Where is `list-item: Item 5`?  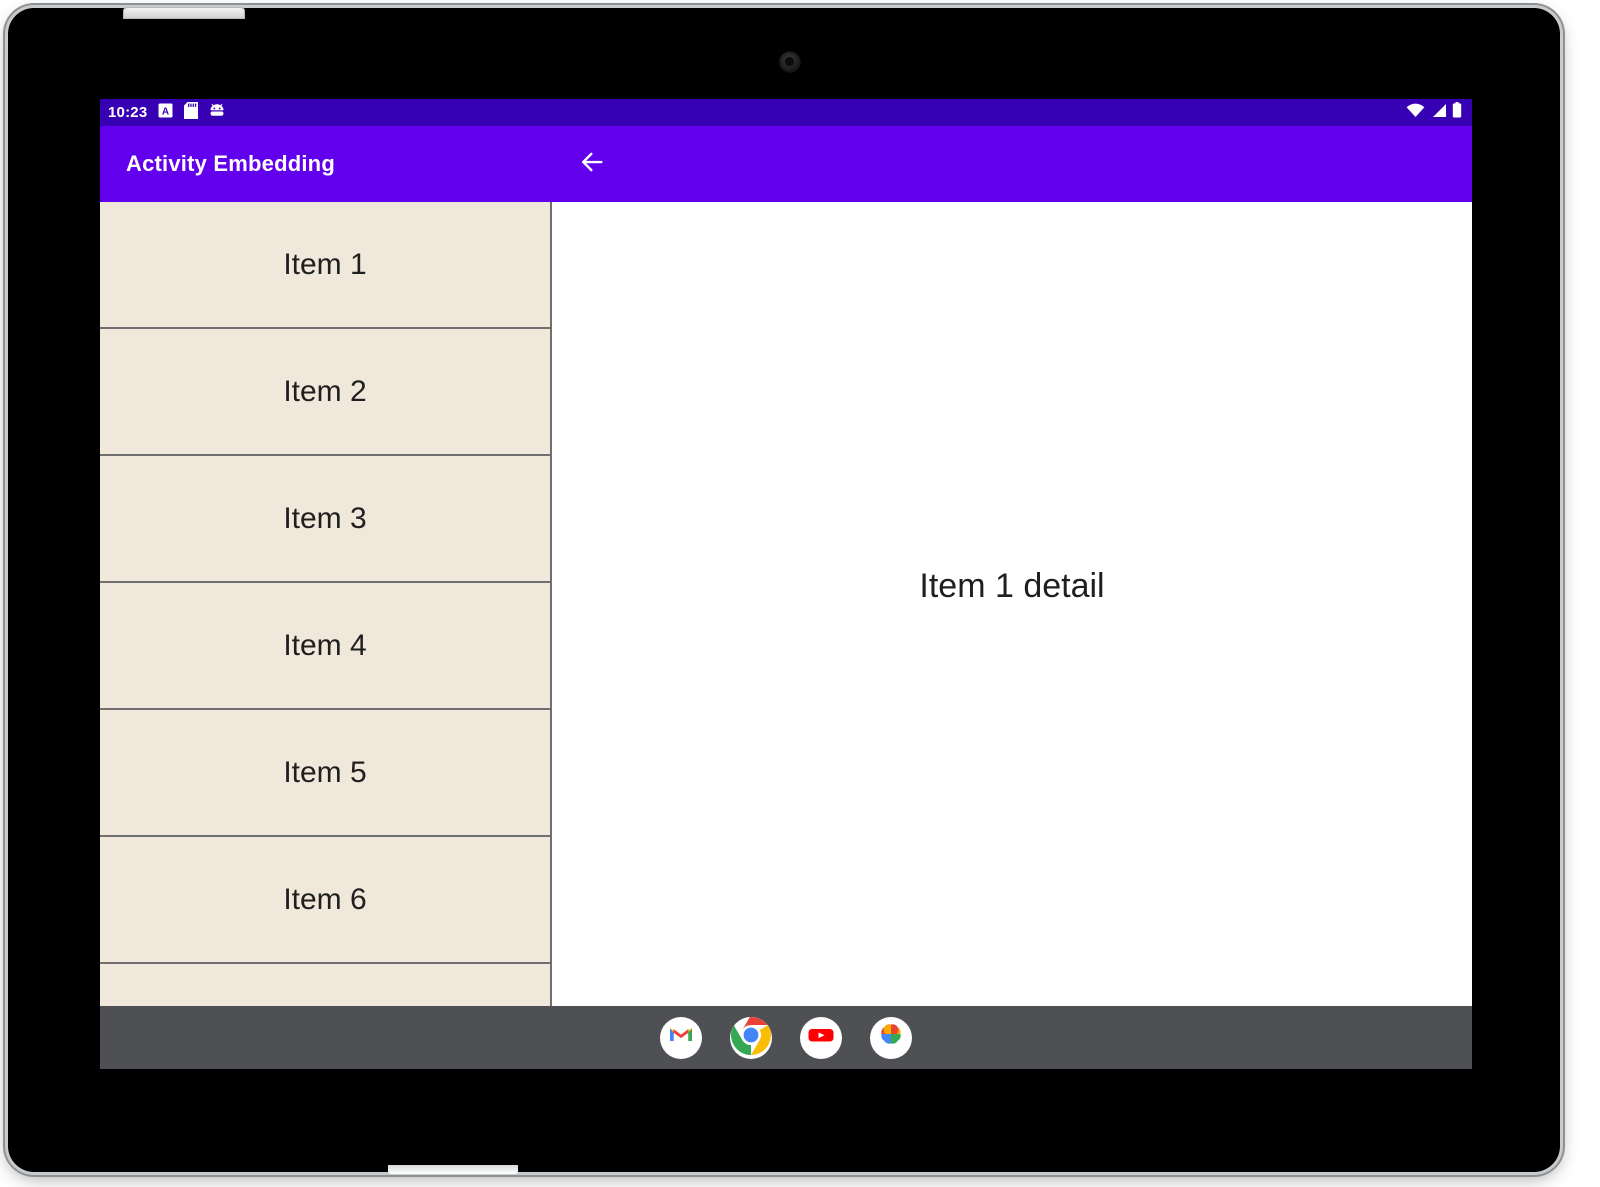
list-item: Item 5 is located at coordinates (325, 773).